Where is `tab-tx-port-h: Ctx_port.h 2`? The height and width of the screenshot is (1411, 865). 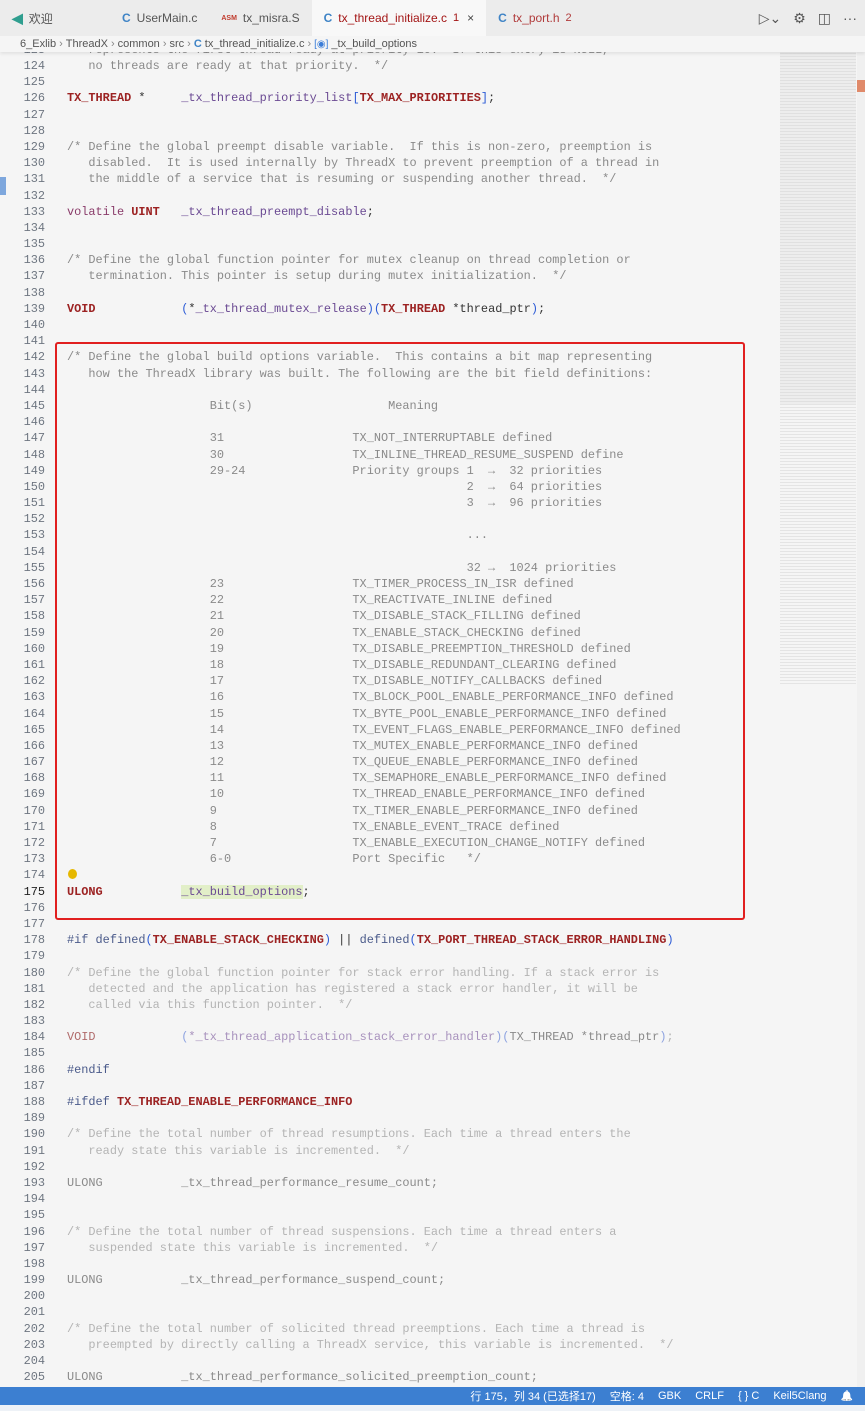 tab-tx-port-h: Ctx_port.h 2 is located at coordinates (535, 18).